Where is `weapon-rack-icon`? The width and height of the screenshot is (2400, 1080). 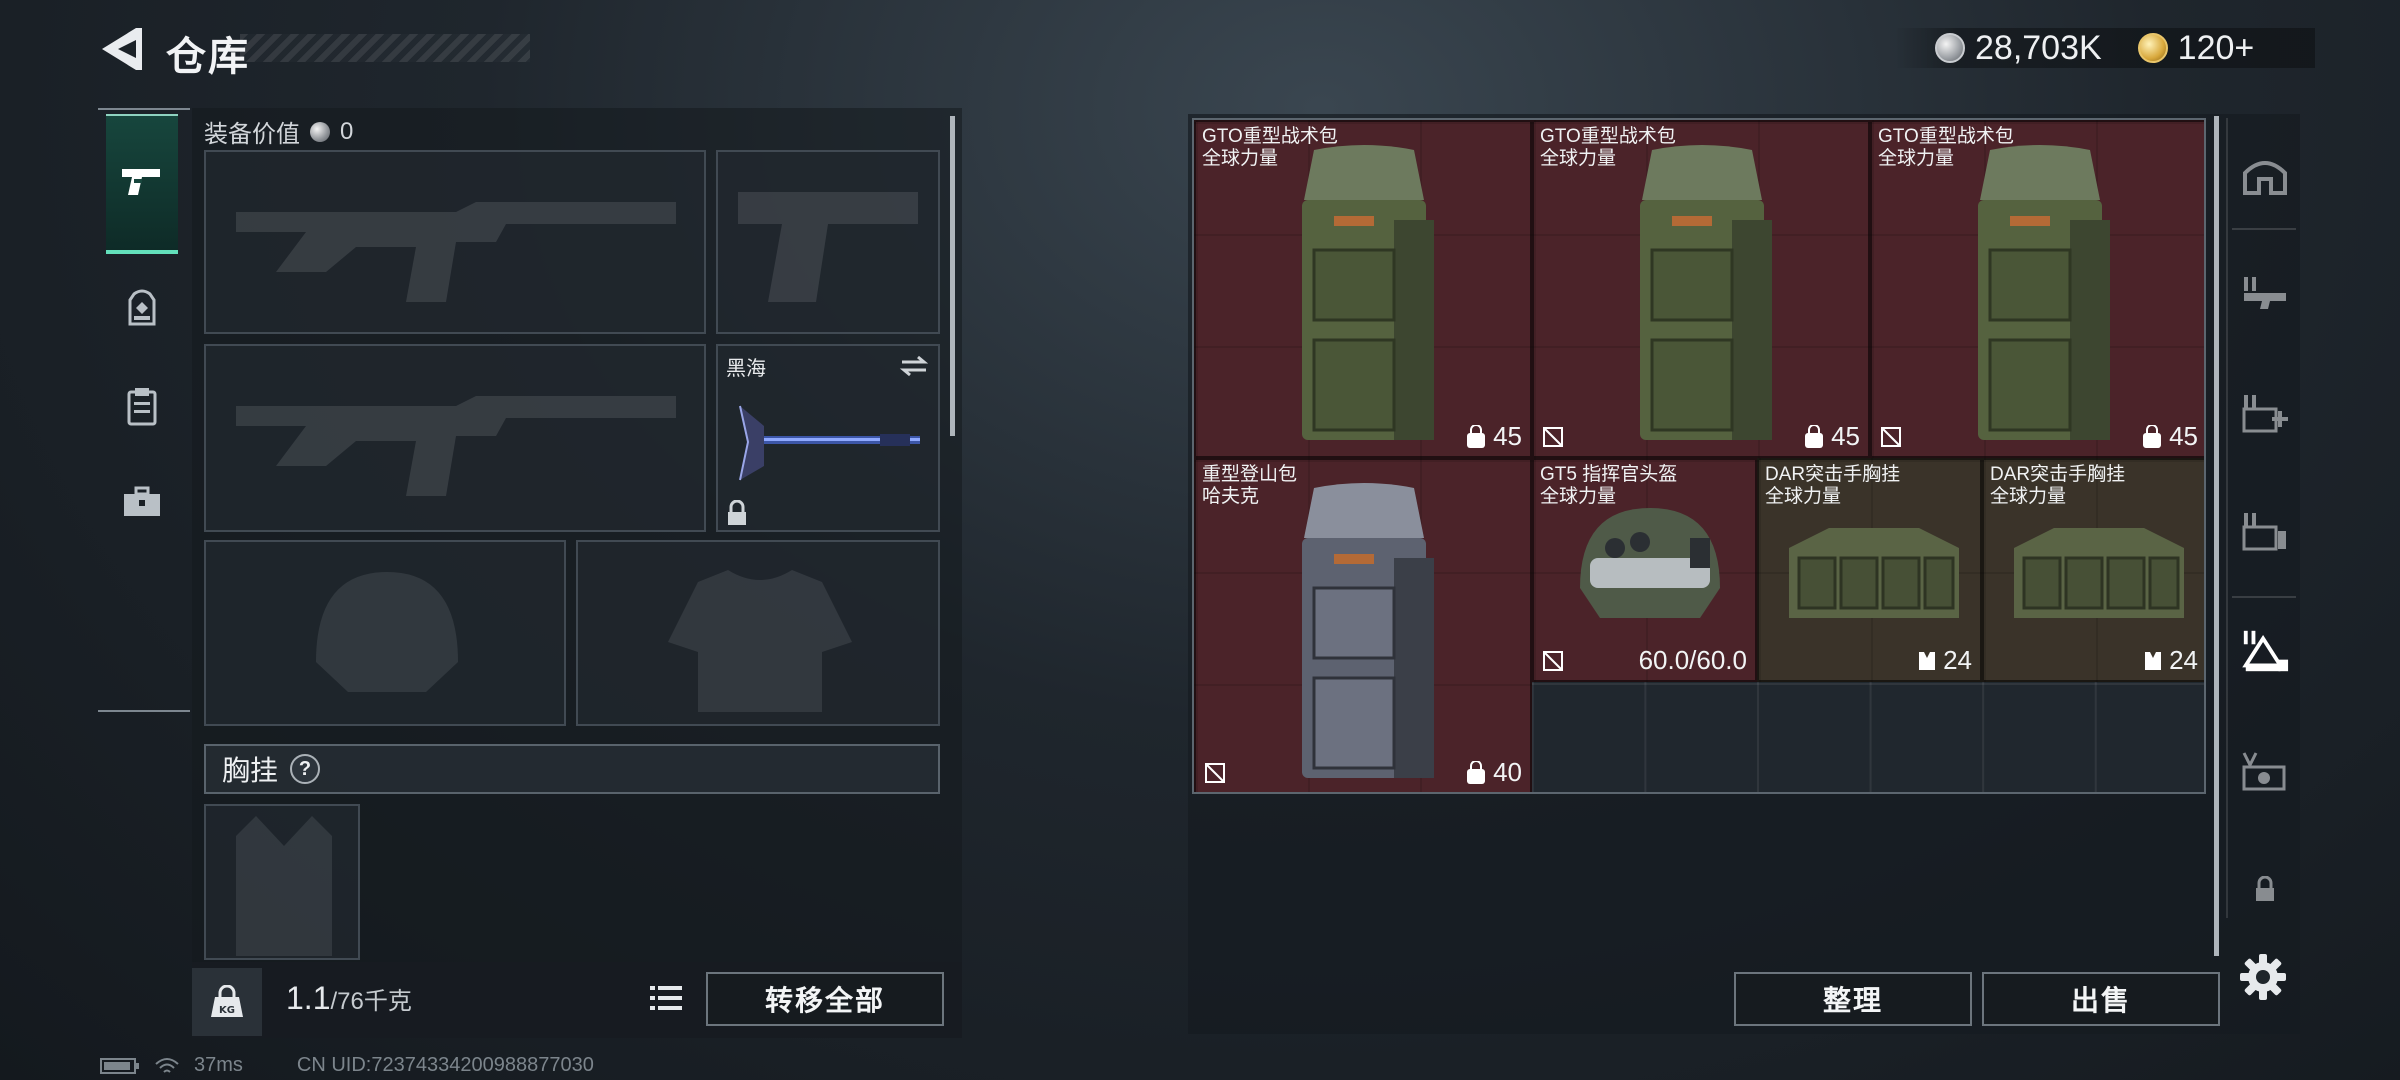 weapon-rack-icon is located at coordinates (2265, 293).